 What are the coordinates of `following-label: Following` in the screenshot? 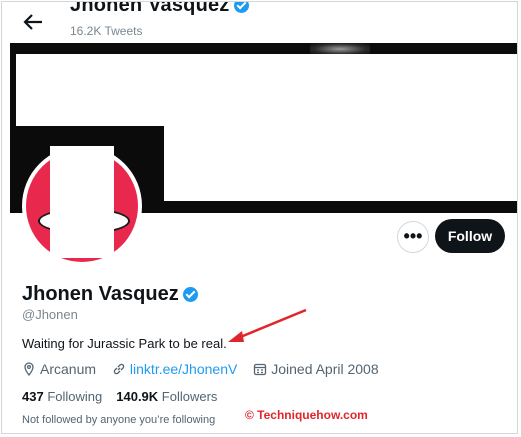 It's located at (75, 396).